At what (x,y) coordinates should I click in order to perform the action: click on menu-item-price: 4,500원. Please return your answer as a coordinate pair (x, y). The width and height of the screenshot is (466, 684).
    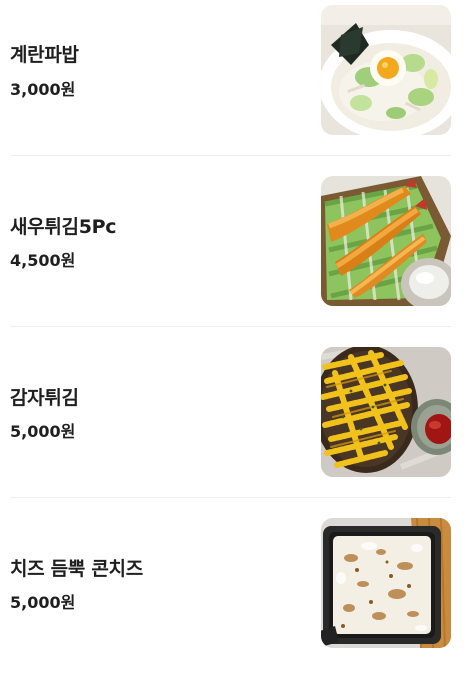
    Looking at the image, I should click on (43, 260).